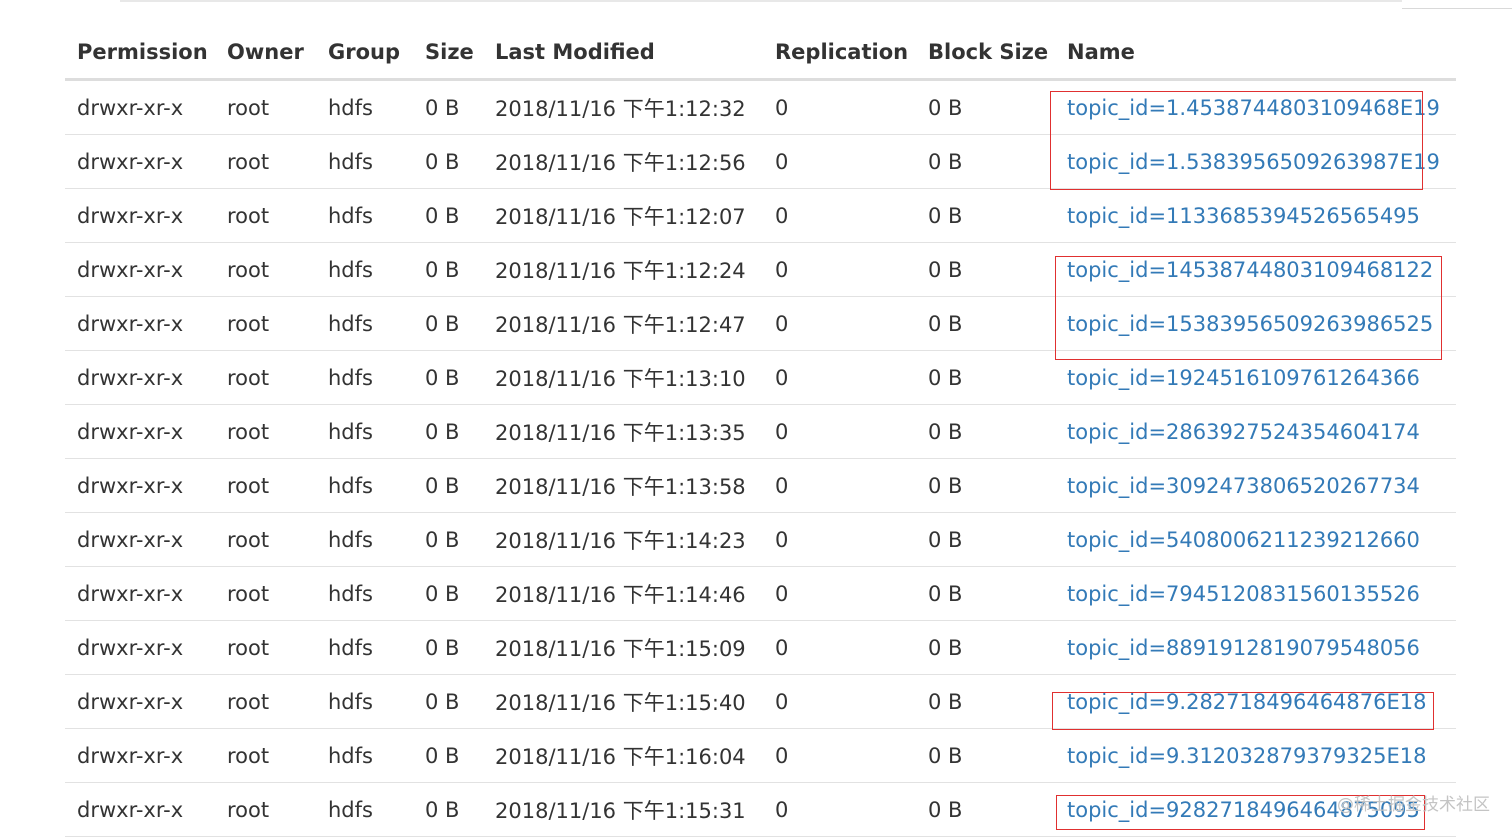  I want to click on cell-last-modified: 2018/11/16 下午1:15:40, so click(623, 701).